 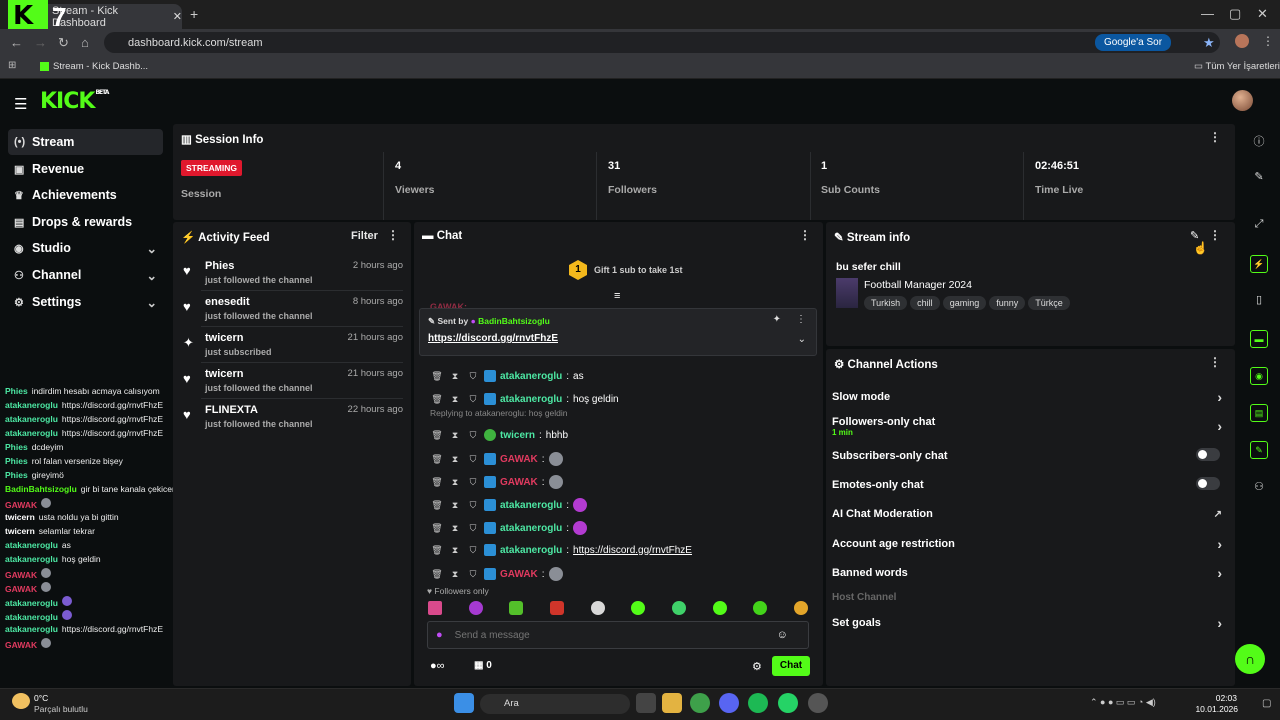 I want to click on settings-icon: ⚙, so click(x=757, y=666).